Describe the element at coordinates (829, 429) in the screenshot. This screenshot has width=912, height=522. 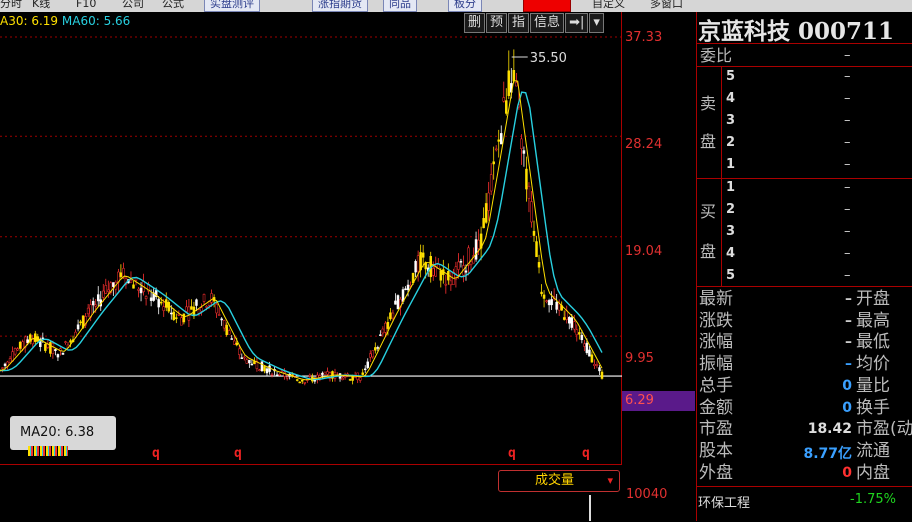
I see `quote-value: 18.42` at that location.